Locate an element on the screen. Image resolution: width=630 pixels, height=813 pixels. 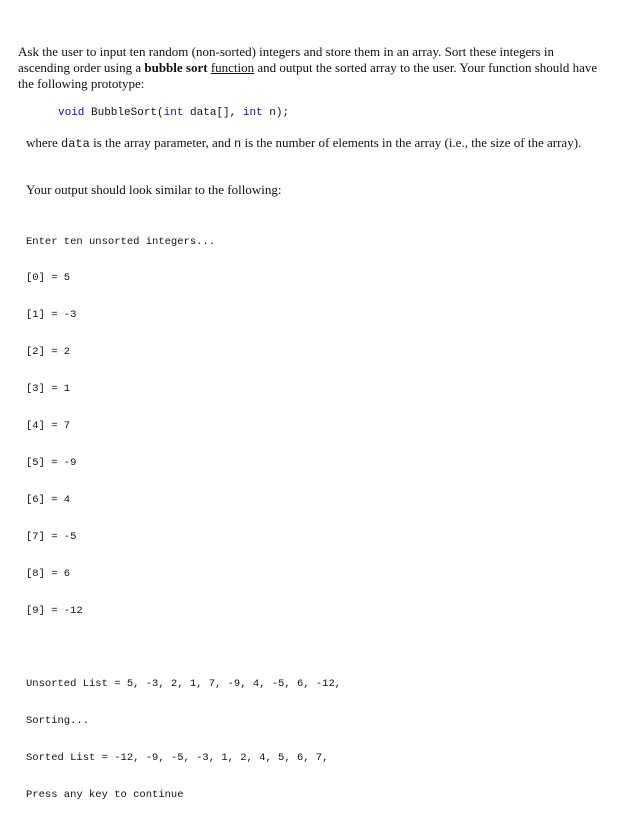
keyword-int-1: int is located at coordinates (173, 113).